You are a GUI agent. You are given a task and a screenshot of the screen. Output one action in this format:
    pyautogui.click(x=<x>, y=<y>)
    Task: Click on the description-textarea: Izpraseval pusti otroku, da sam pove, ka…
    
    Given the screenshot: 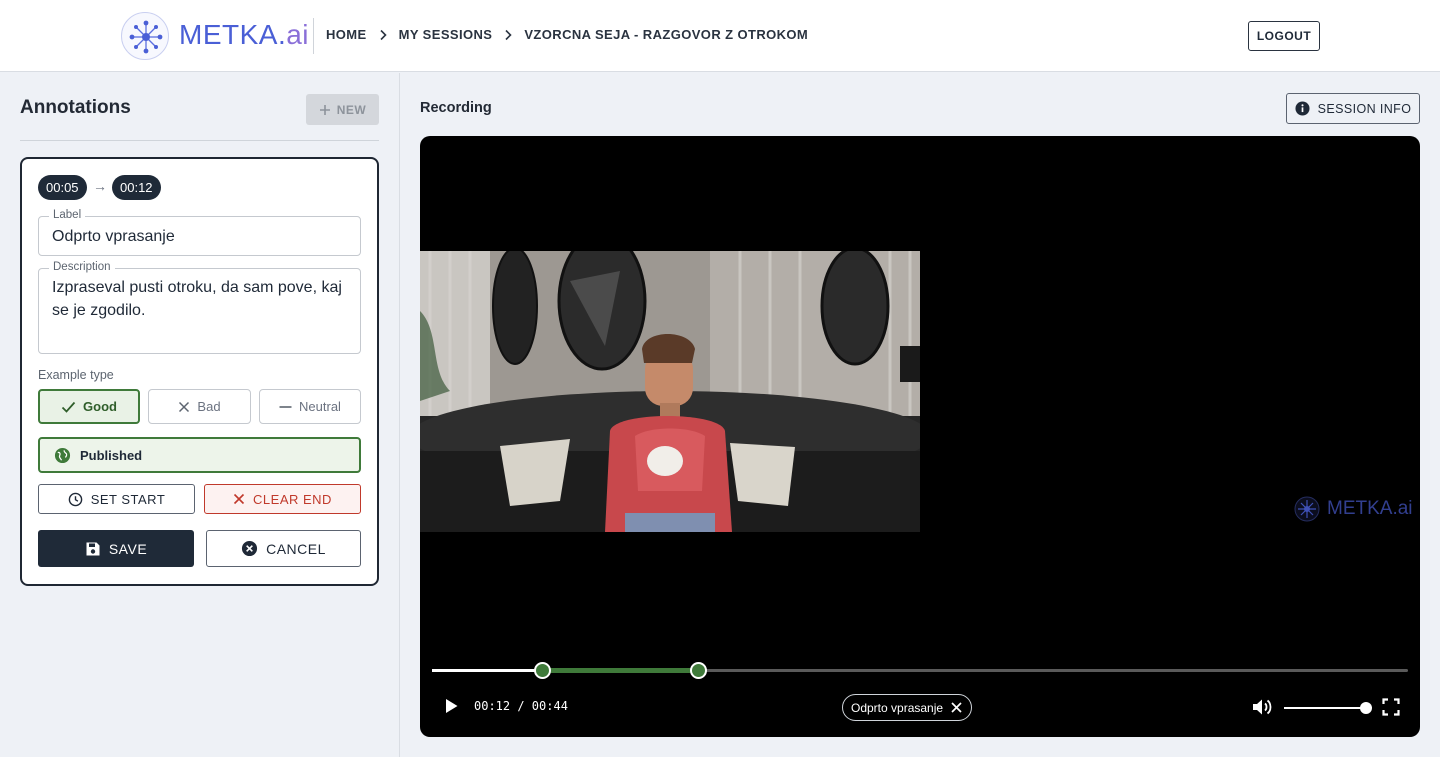 What is the action you would take?
    pyautogui.click(x=202, y=299)
    